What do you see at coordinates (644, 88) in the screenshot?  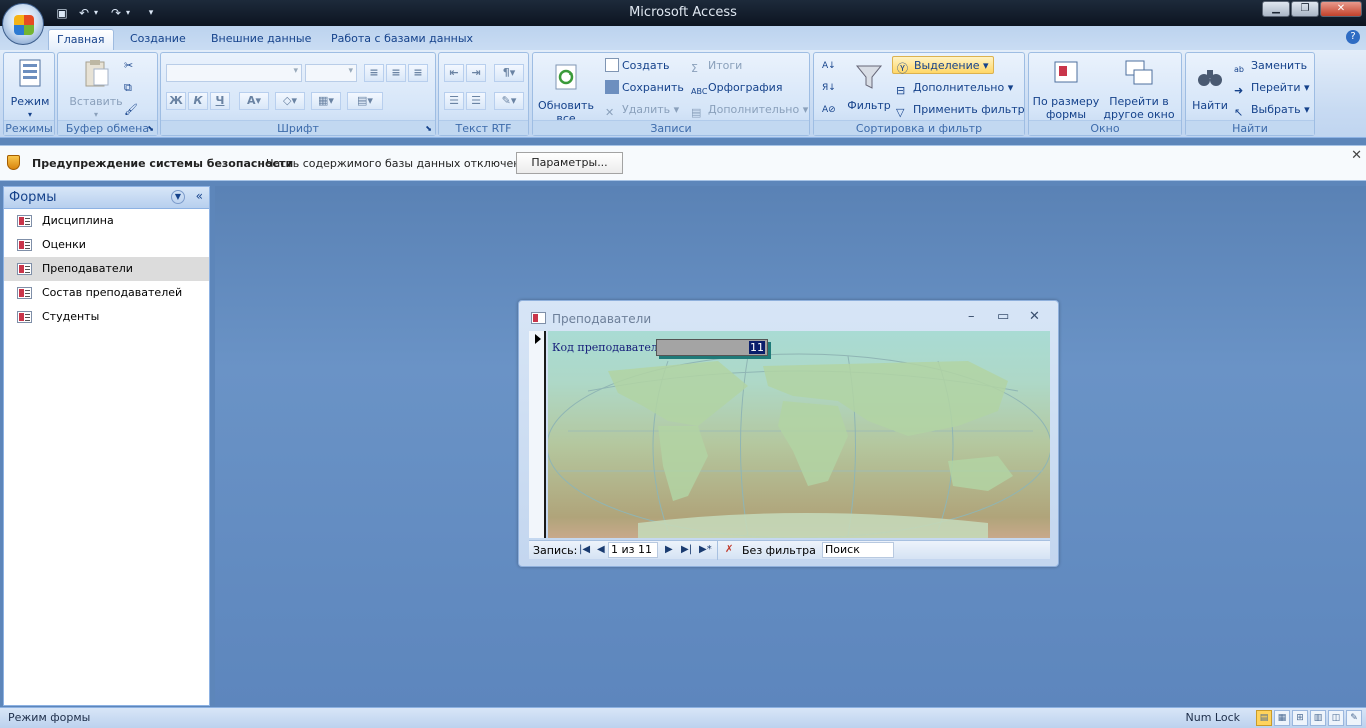 I see `save-record-button: Сохранить` at bounding box center [644, 88].